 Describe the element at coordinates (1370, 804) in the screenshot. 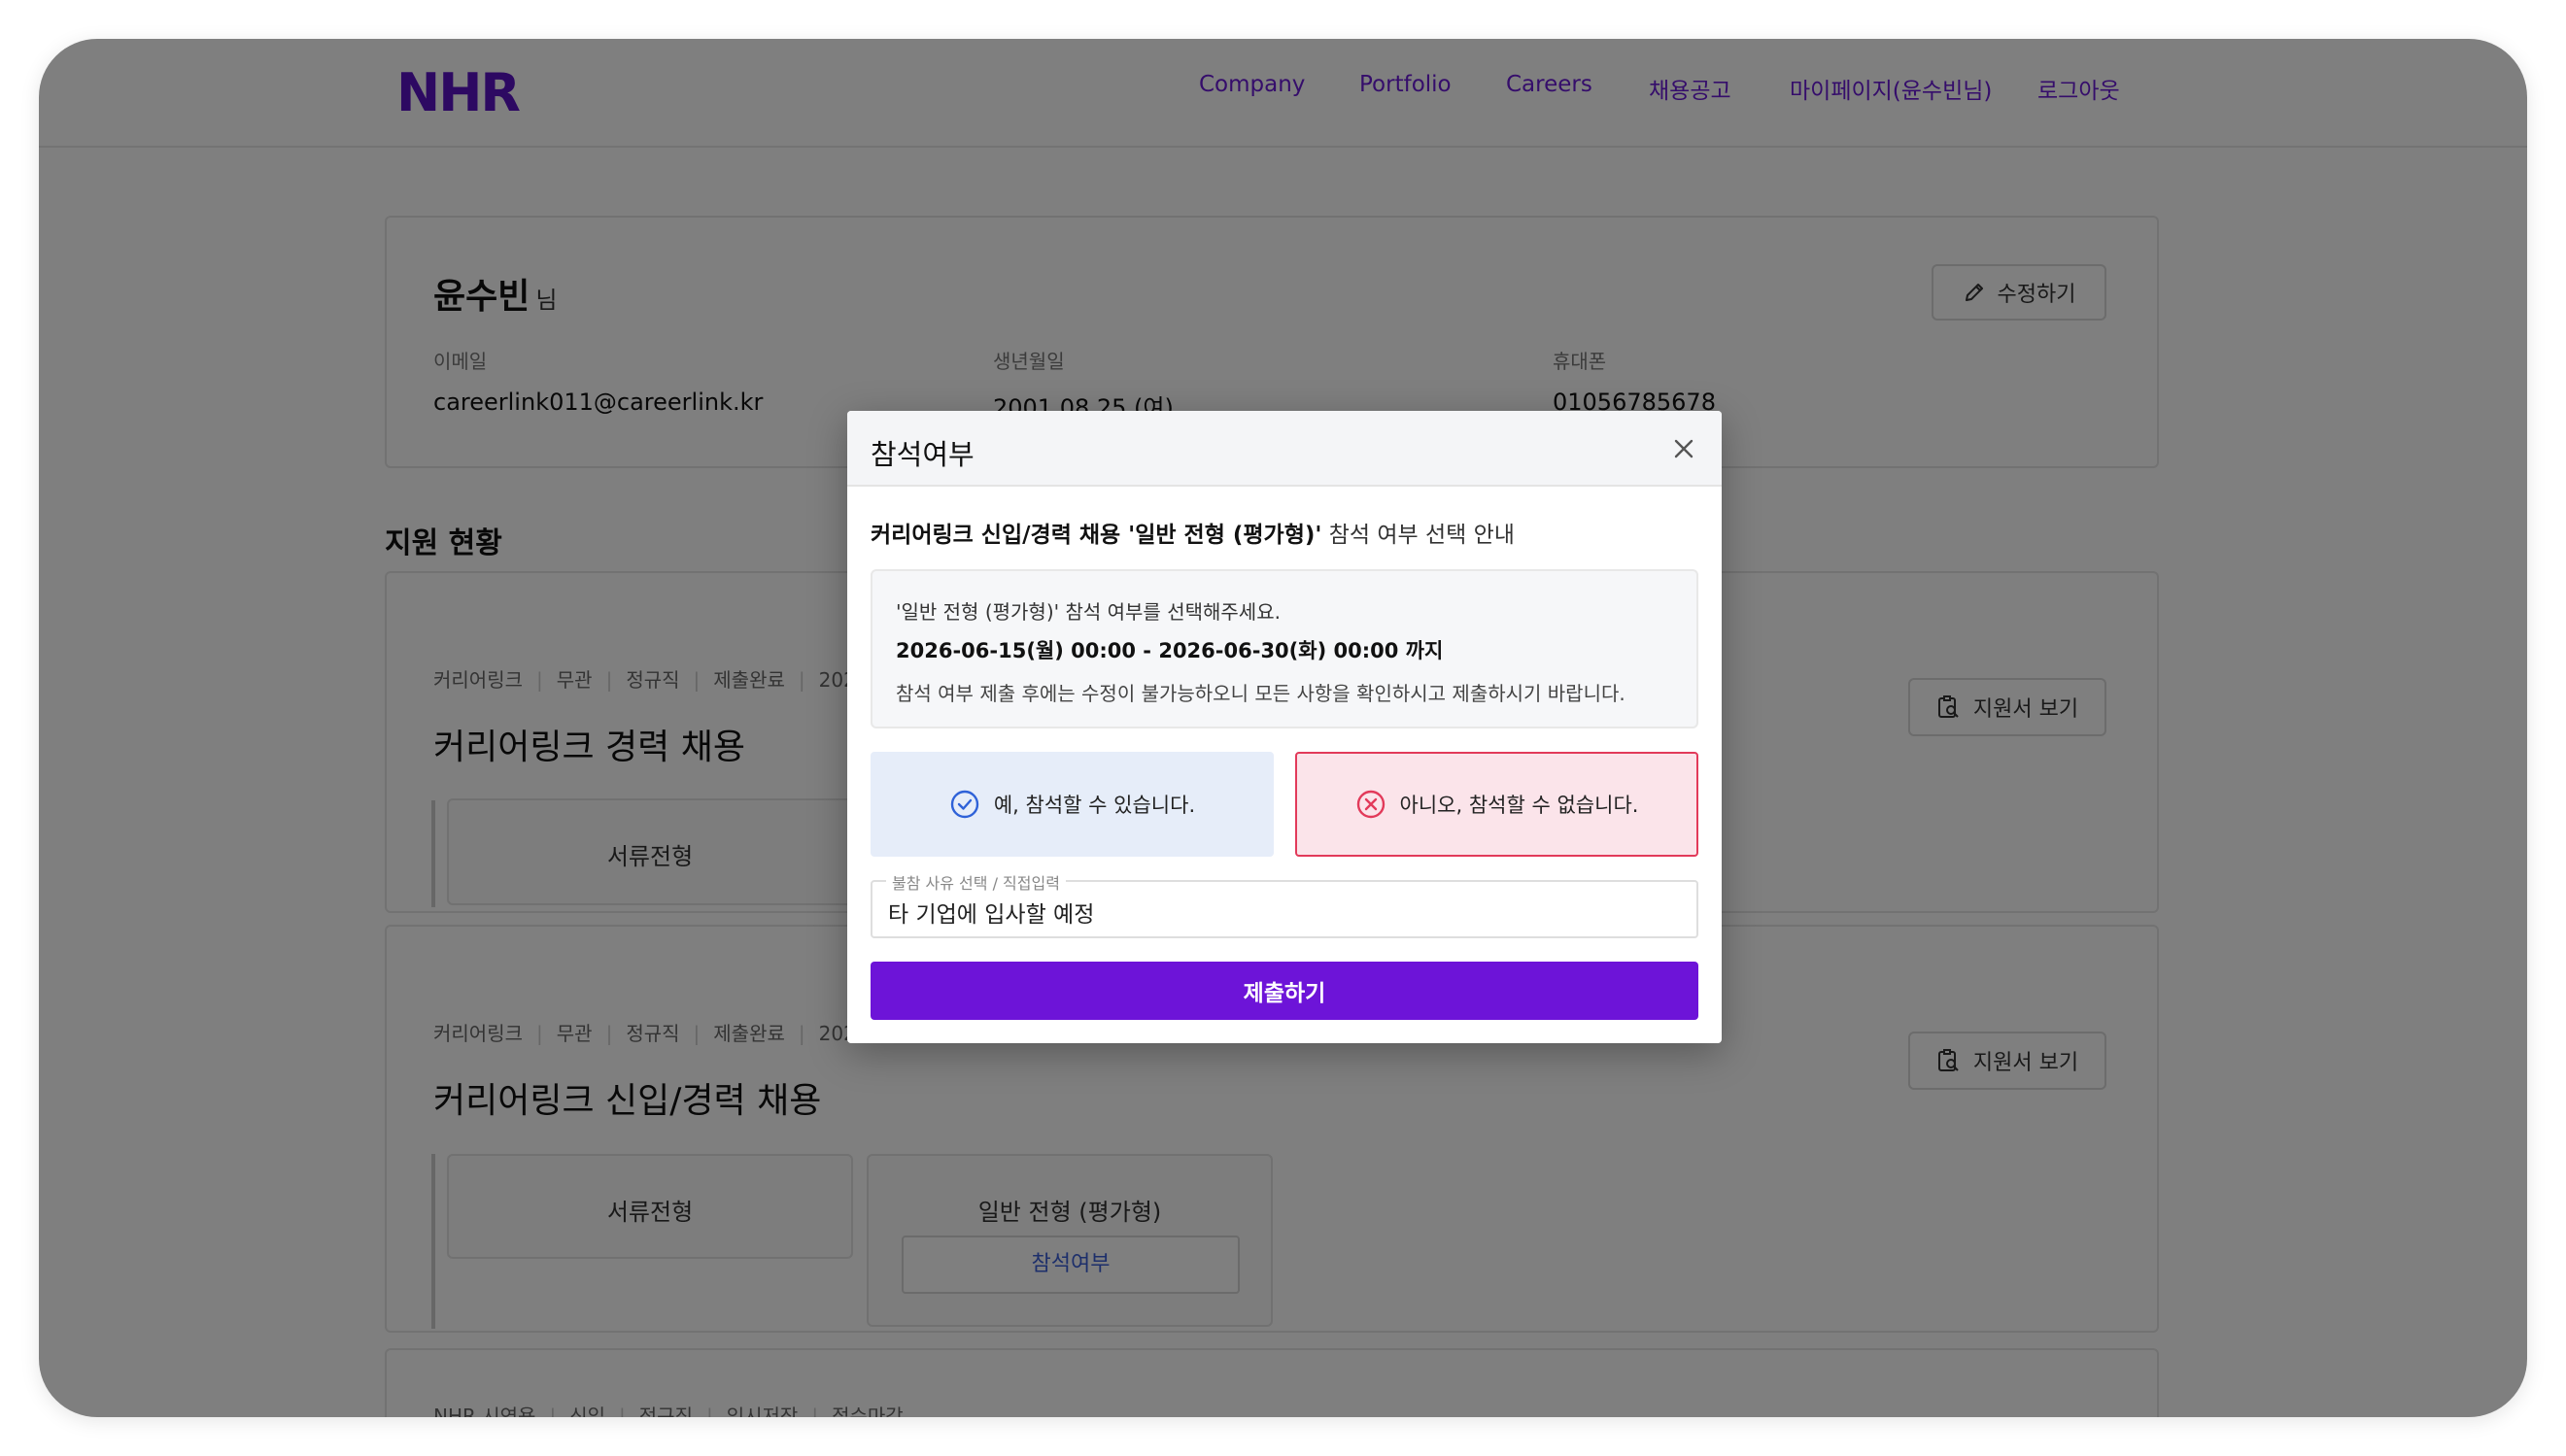

I see `x-circle-icon` at that location.